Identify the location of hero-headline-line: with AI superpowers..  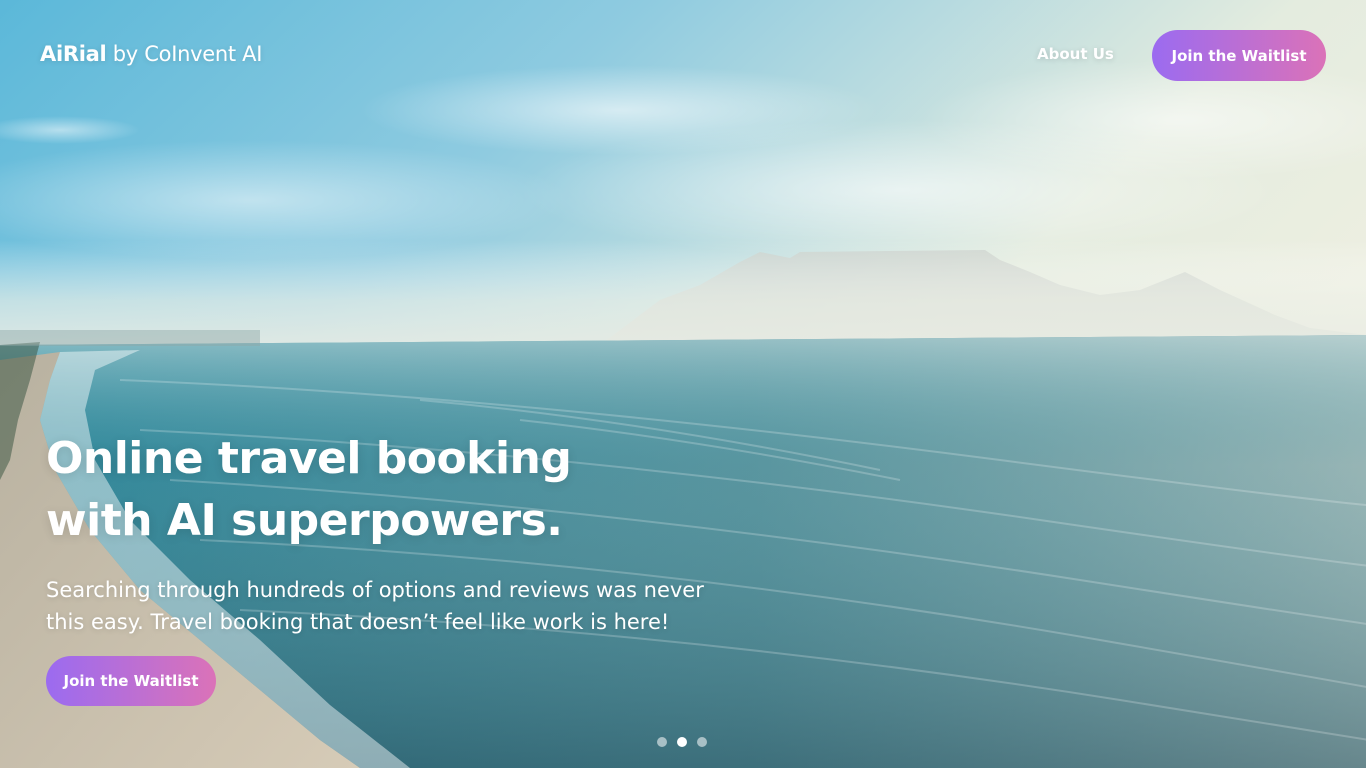
(304, 520).